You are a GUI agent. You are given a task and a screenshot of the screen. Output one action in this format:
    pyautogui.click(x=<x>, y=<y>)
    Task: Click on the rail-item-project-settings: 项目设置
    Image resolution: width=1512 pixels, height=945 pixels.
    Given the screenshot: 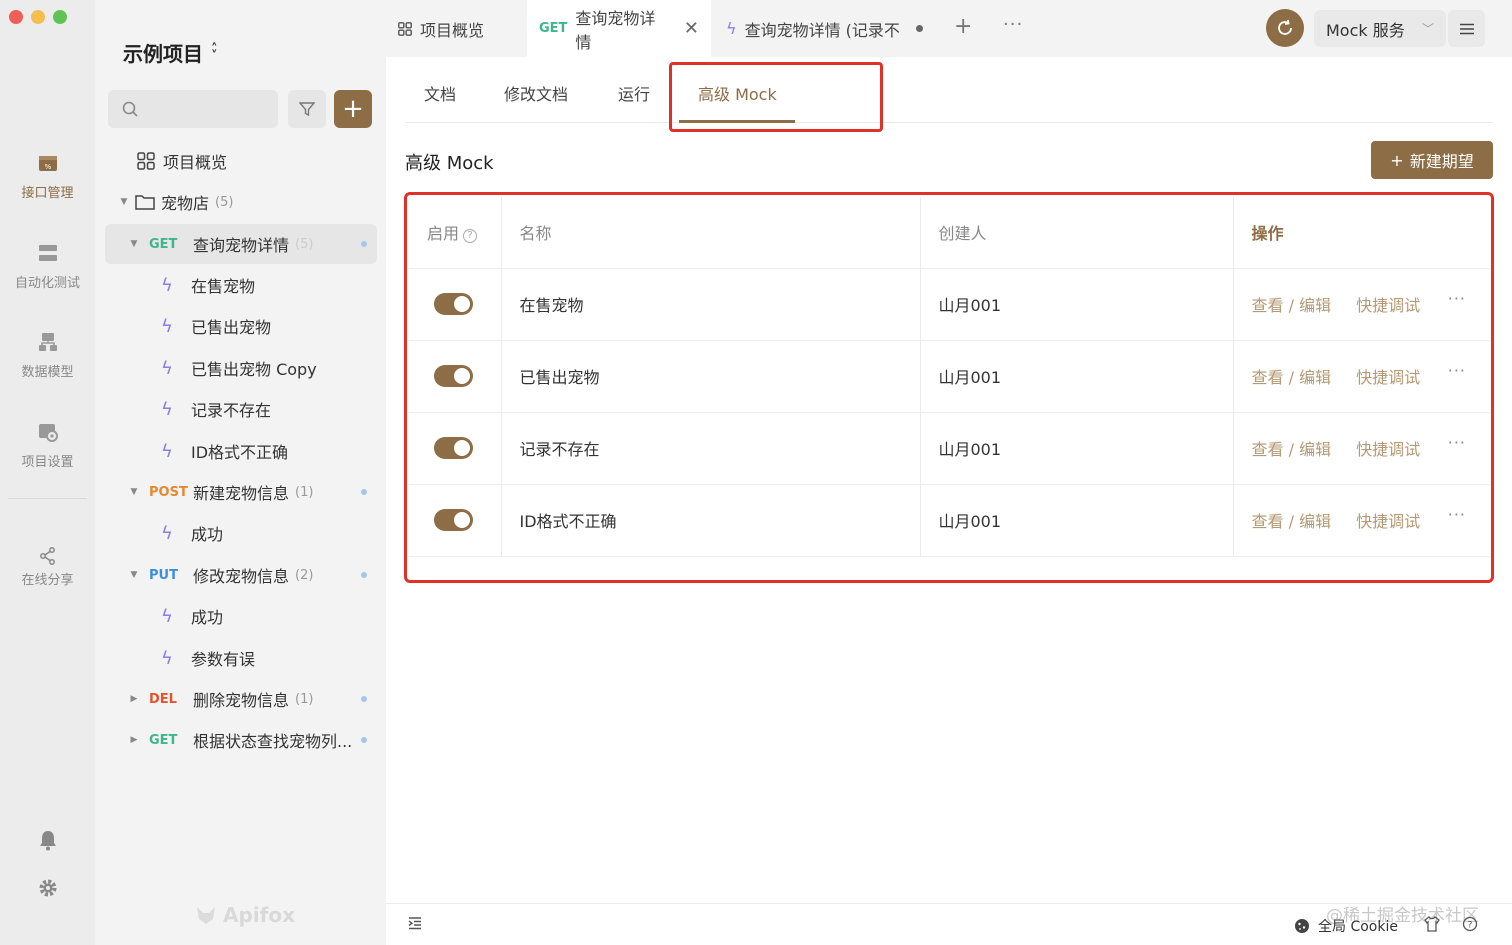 What is the action you would take?
    pyautogui.click(x=47, y=445)
    